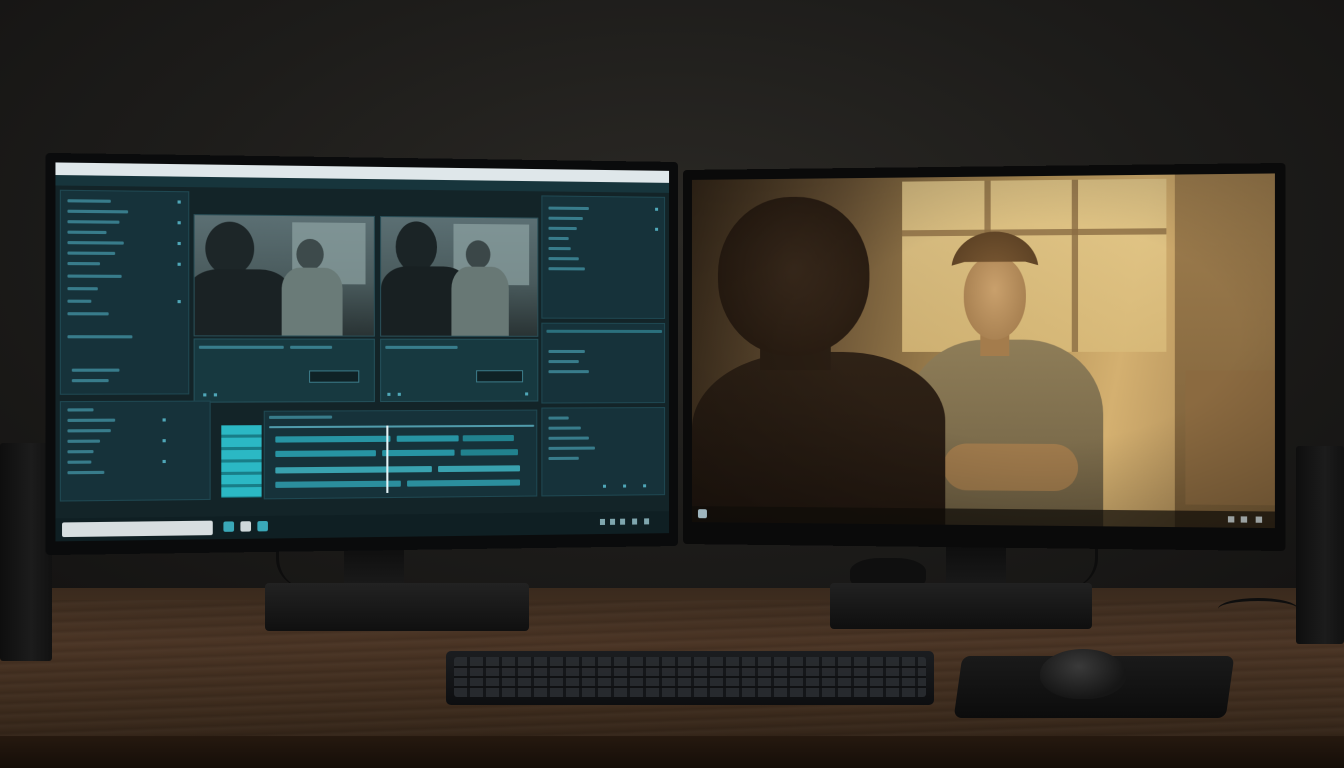  I want to click on folder-icon, so click(229, 526).